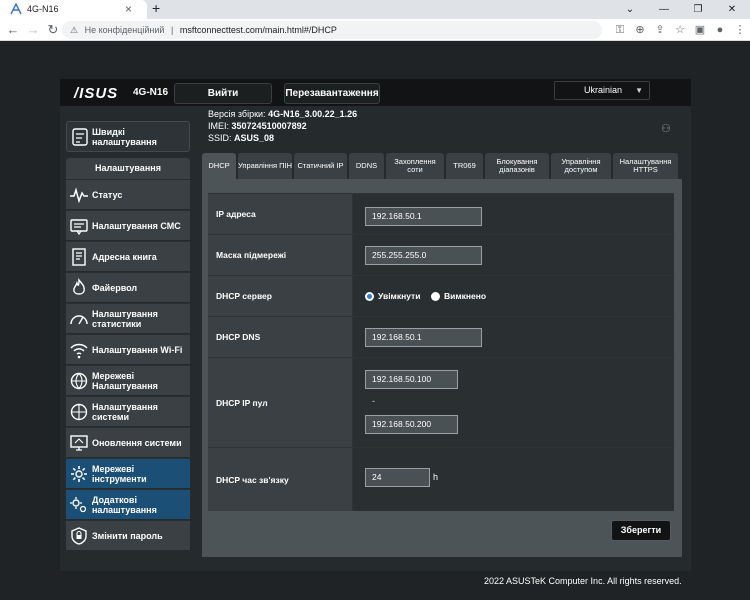  Describe the element at coordinates (78, 505) in the screenshot. I see `gears-icon` at that location.